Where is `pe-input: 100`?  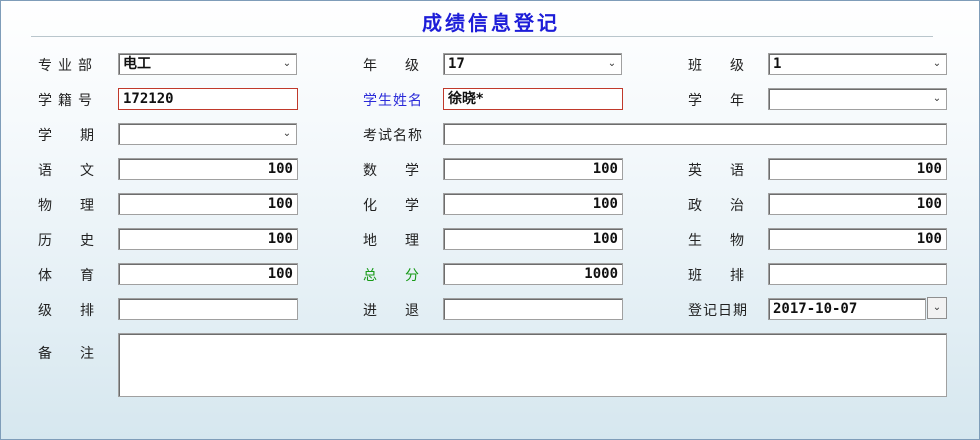 pe-input: 100 is located at coordinates (208, 274).